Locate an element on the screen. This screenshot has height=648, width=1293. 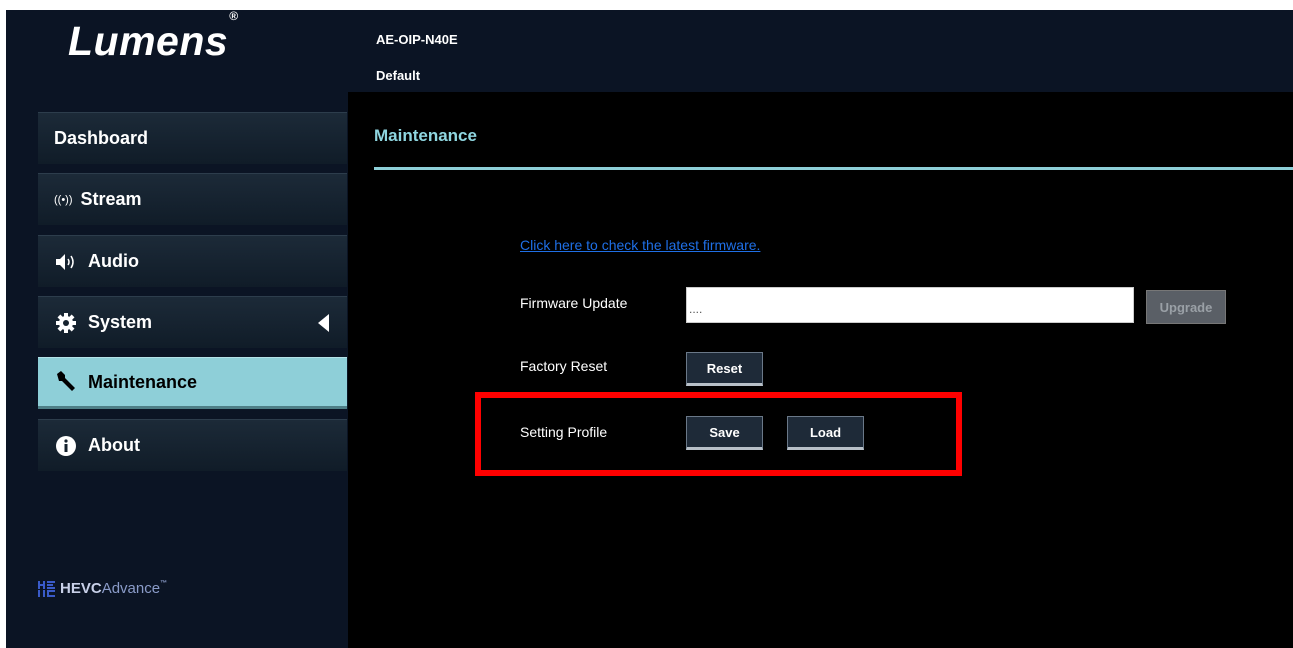
factory-reset-label: Factory Reset is located at coordinates (564, 366).